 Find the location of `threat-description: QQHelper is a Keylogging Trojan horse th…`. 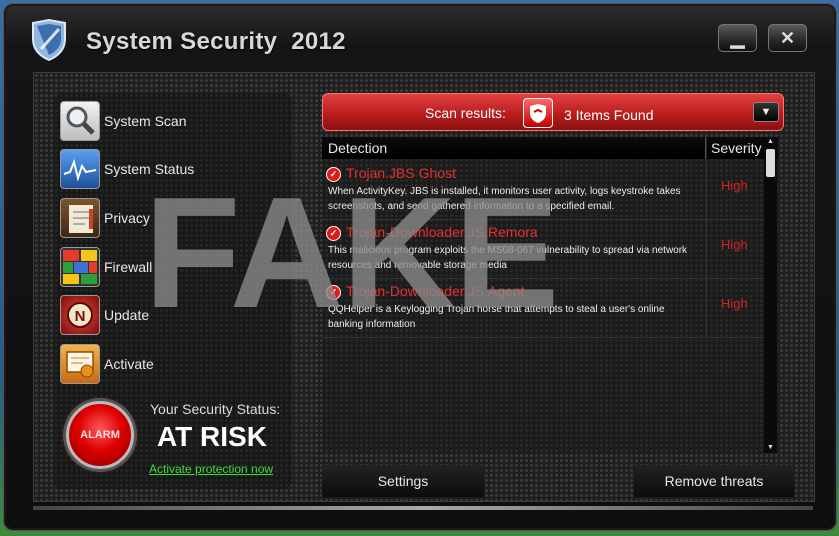

threat-description: QQHelper is a Keylogging Trojan horse th… is located at coordinates (496, 317).